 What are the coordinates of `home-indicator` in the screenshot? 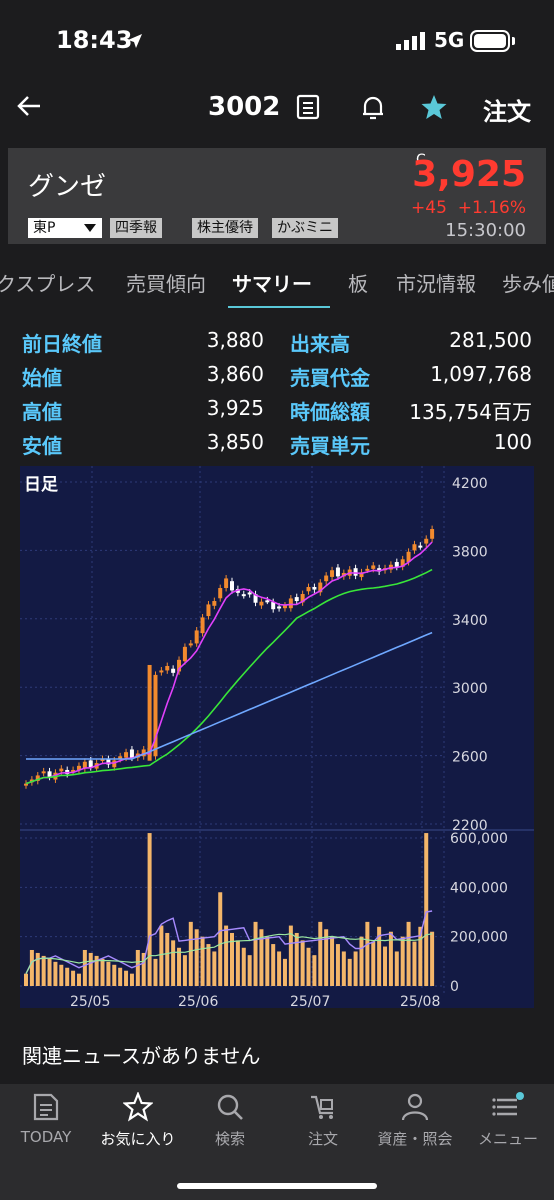 It's located at (277, 1186).